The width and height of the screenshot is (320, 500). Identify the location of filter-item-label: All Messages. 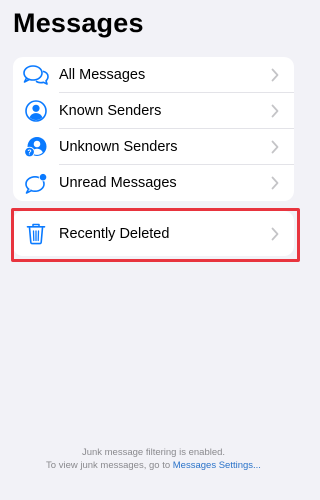
(102, 75).